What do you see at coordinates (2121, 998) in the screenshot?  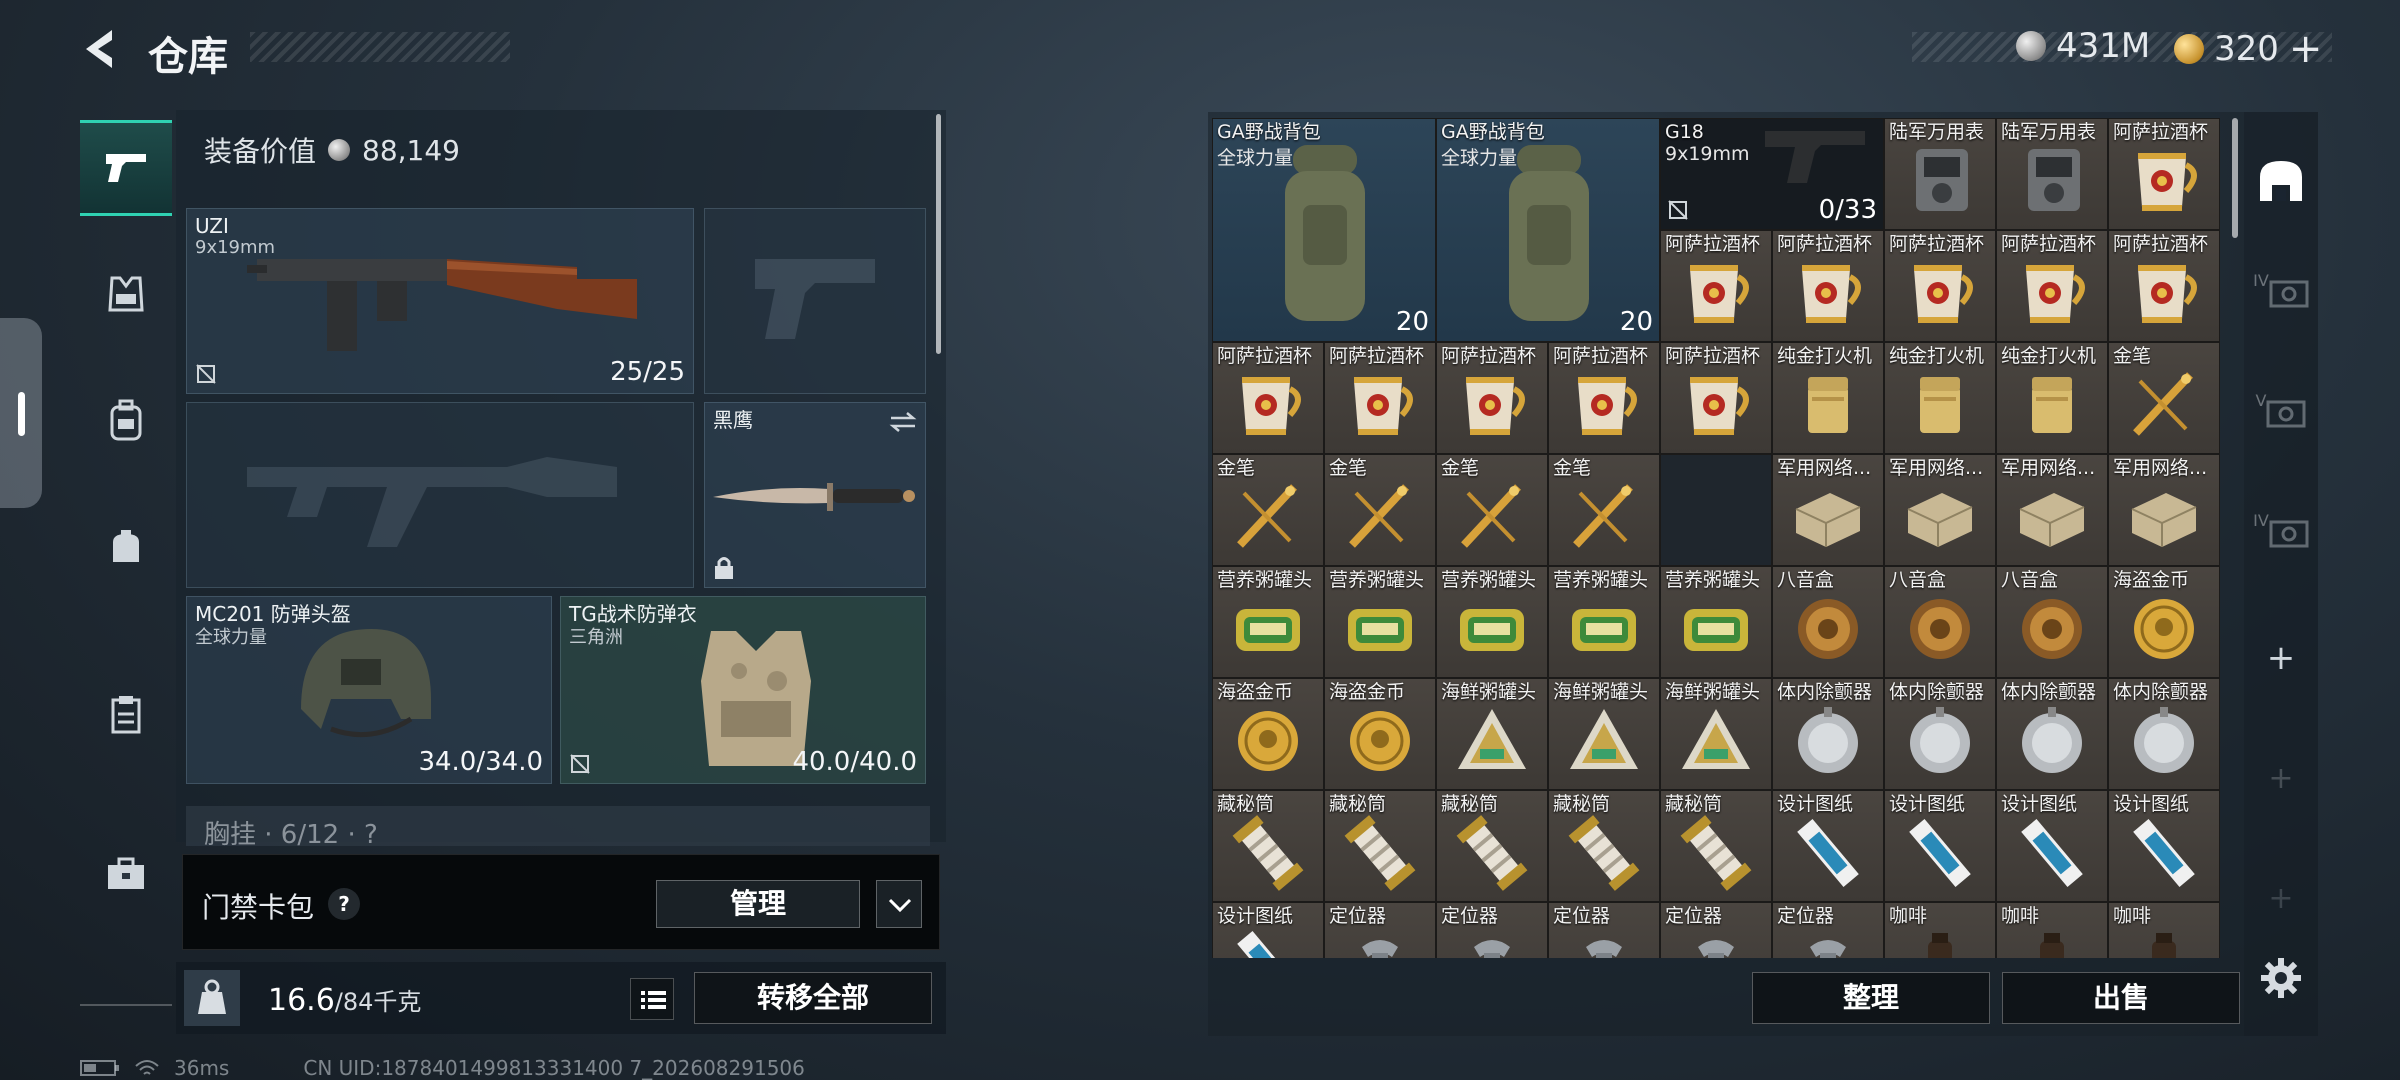 I see `sell-button: 出售` at bounding box center [2121, 998].